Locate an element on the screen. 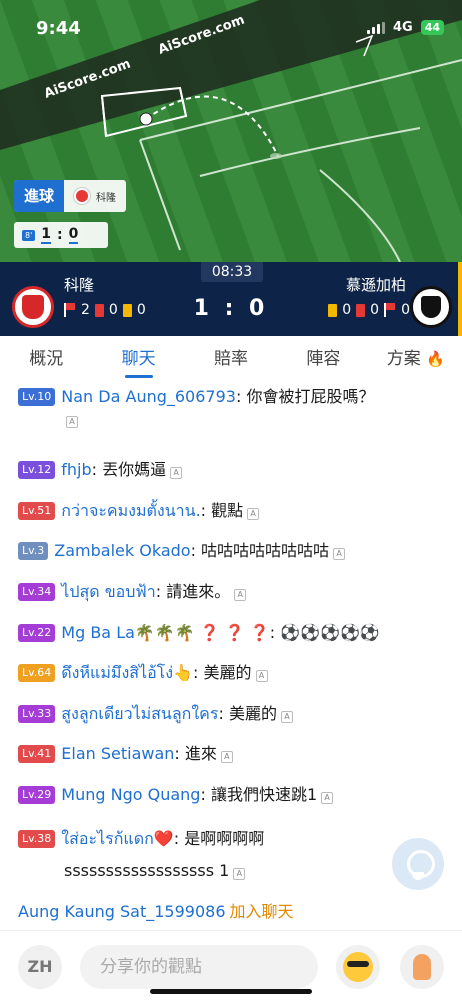  home-team-name: 科隆 is located at coordinates (79, 284).